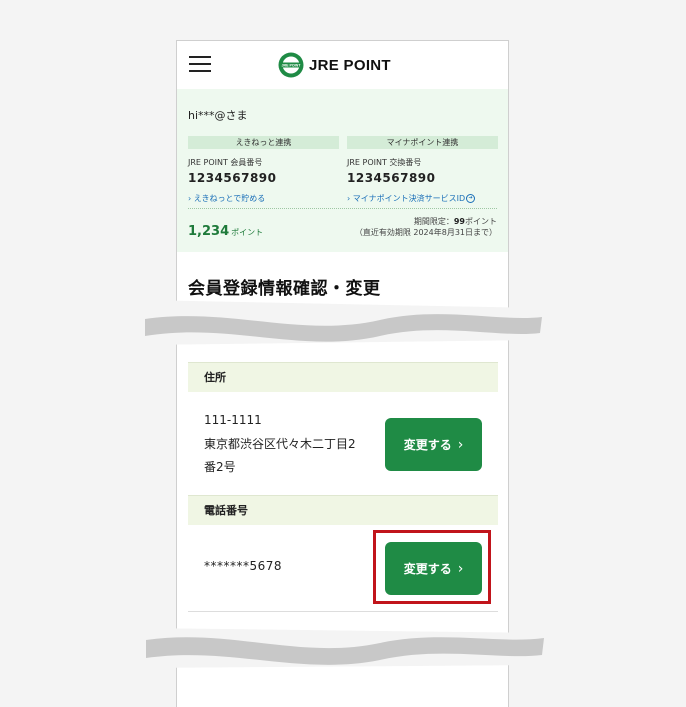  Describe the element at coordinates (432, 567) in the screenshot. I see `highlight-box` at that location.